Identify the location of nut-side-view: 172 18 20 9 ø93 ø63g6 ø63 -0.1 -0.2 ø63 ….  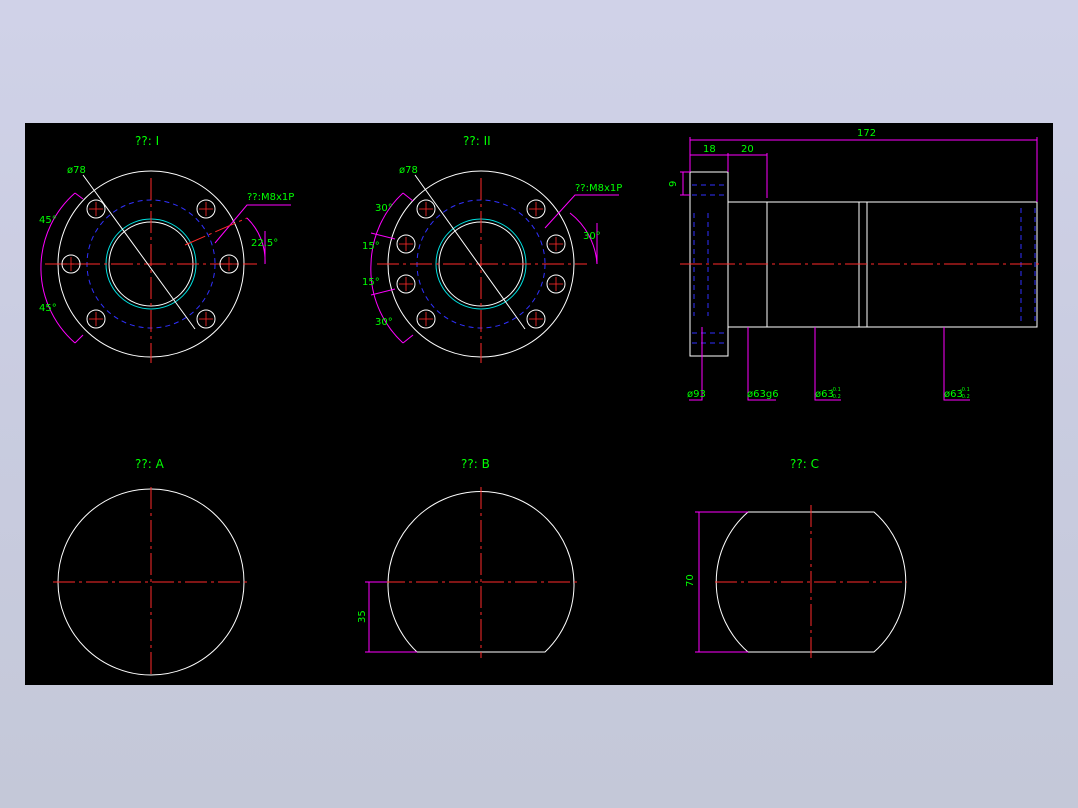
(855, 264).